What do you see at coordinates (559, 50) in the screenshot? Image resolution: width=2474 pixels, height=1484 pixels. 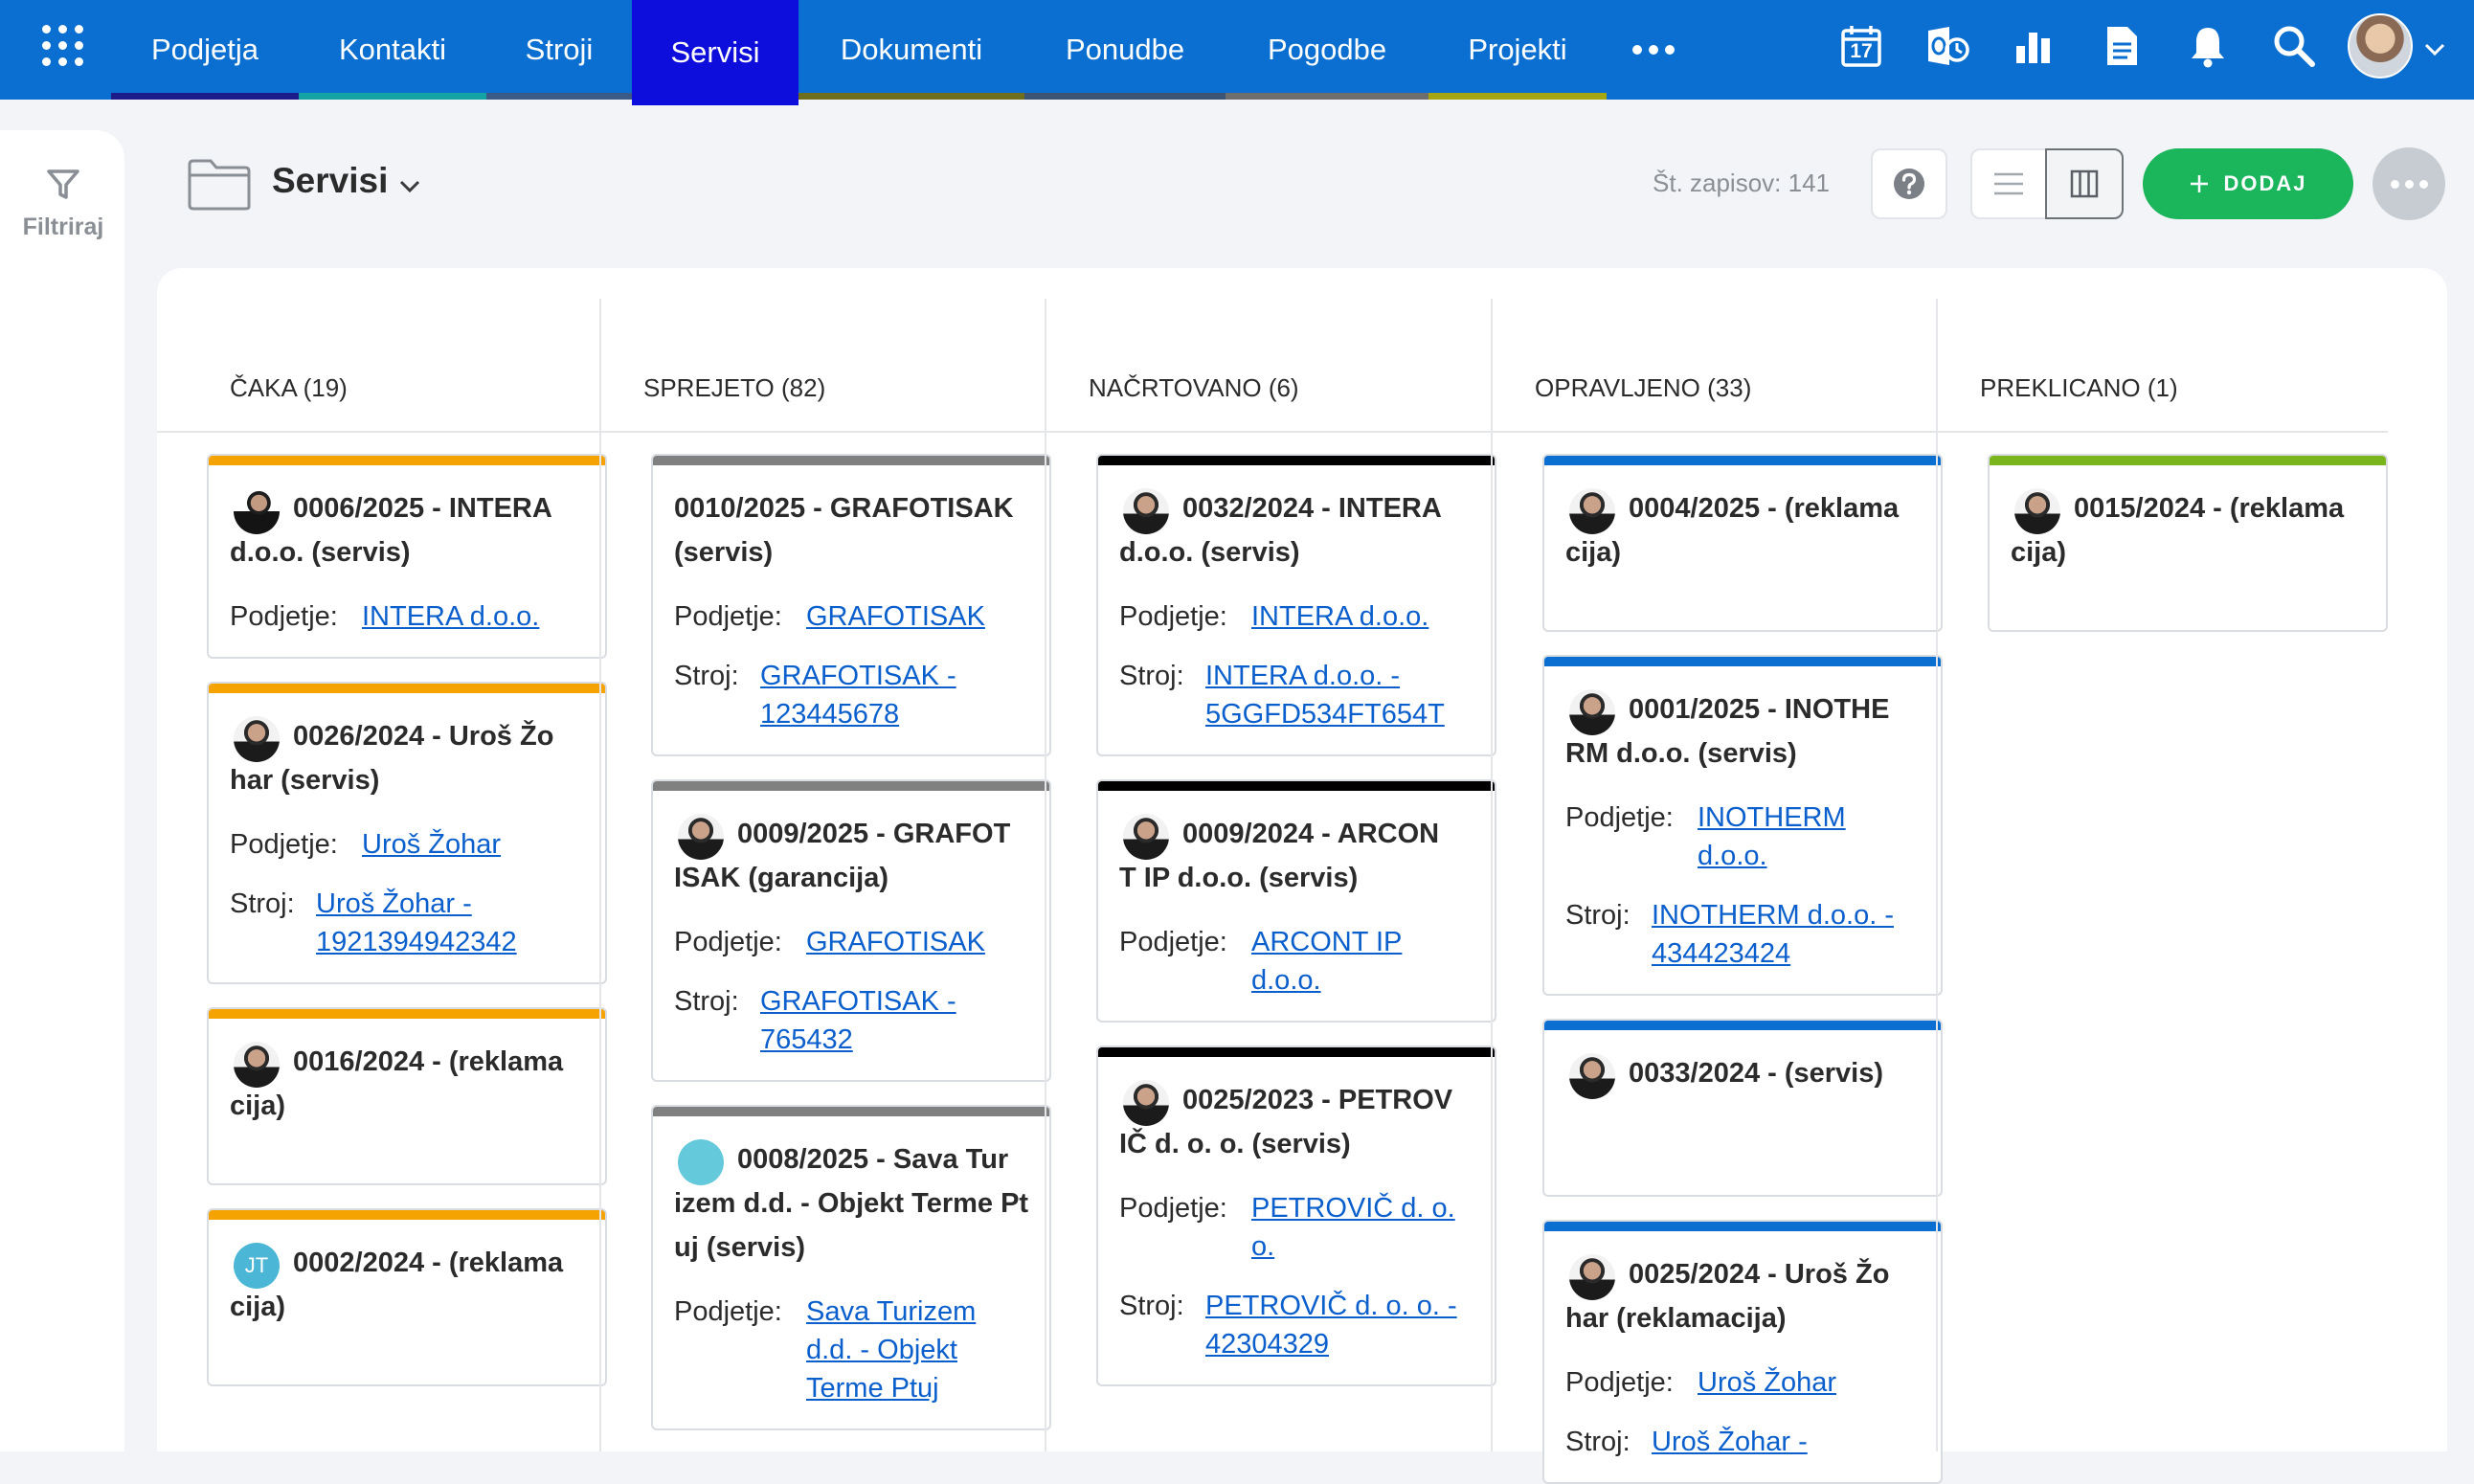 I see `tab-stroji: Stroji` at bounding box center [559, 50].